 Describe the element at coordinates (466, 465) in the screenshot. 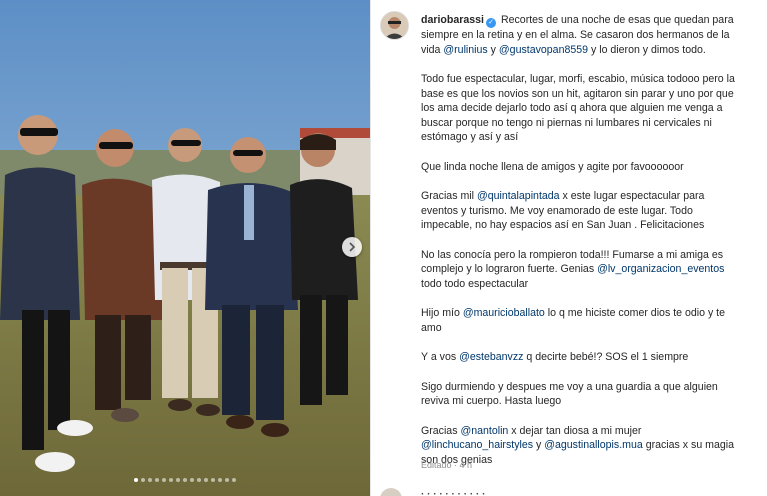

I see `timestamp: 4 h` at that location.